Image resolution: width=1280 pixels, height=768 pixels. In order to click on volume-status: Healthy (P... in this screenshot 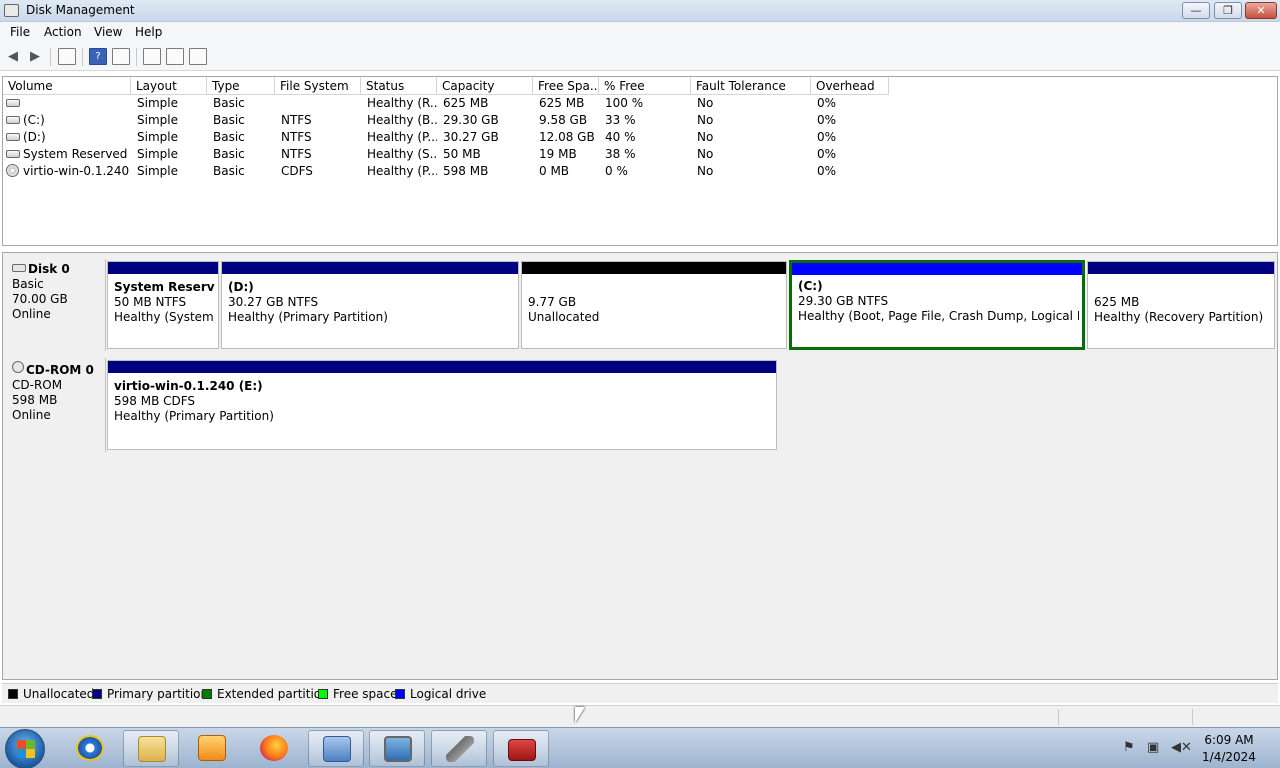, I will do `click(402, 171)`.